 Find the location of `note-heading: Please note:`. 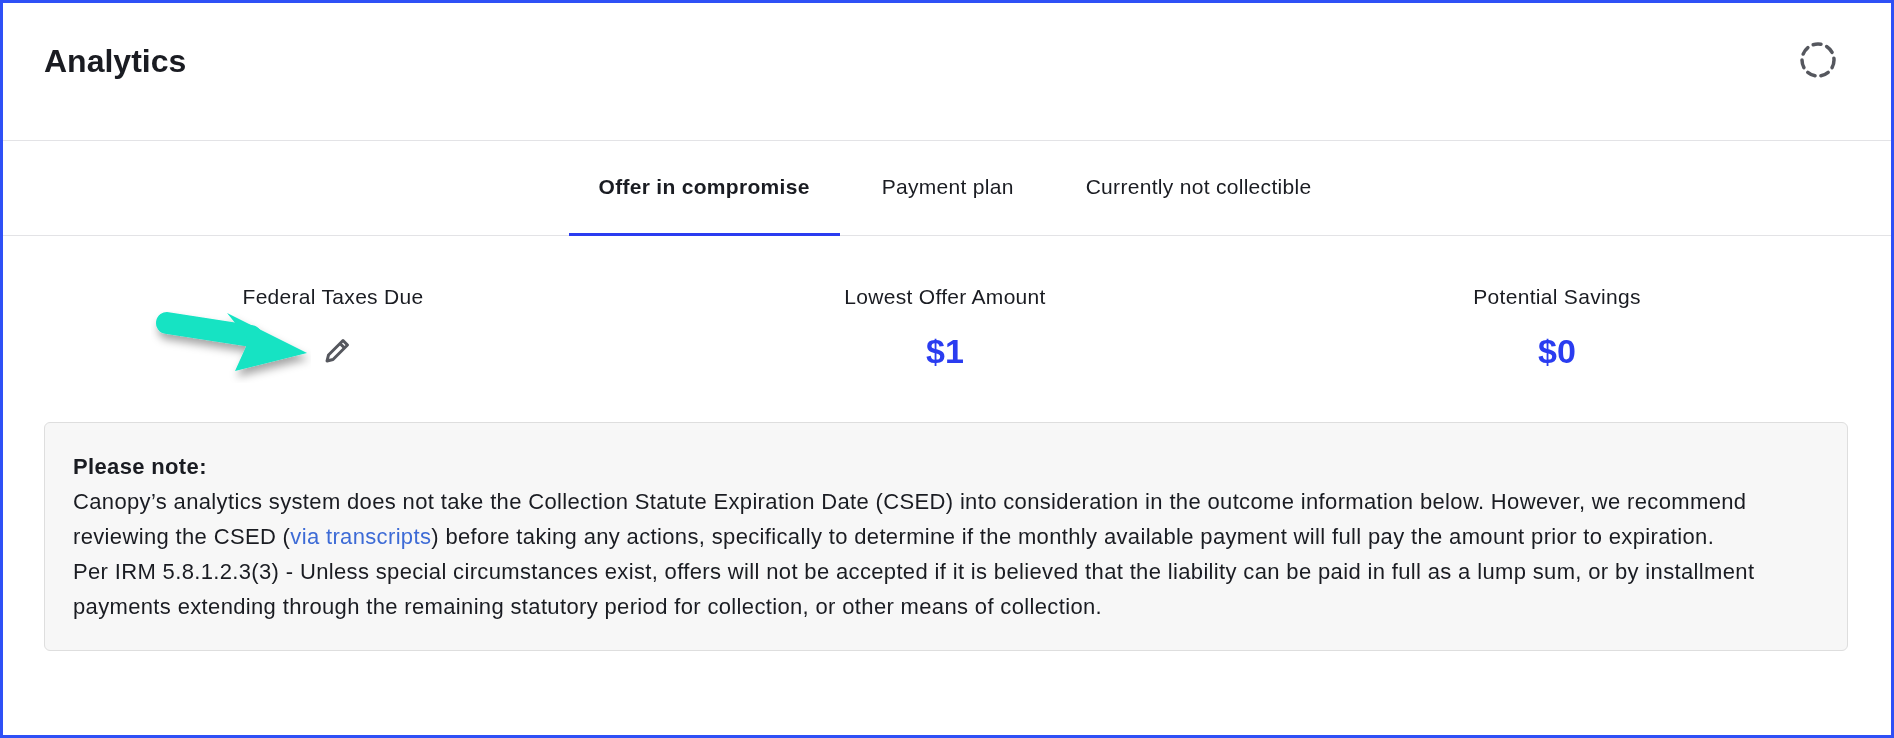

note-heading: Please note: is located at coordinates (140, 467).